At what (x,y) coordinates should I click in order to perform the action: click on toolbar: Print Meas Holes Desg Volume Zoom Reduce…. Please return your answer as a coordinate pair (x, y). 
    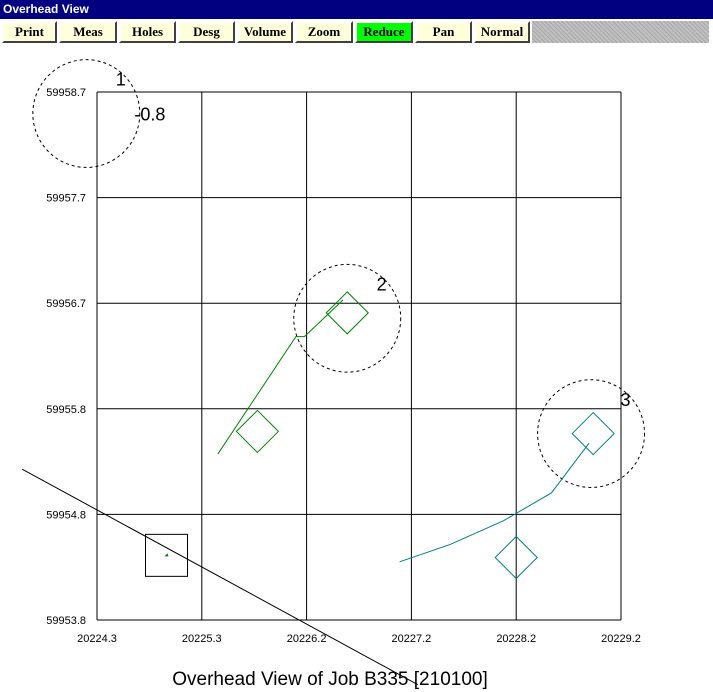
    Looking at the image, I should click on (356, 32).